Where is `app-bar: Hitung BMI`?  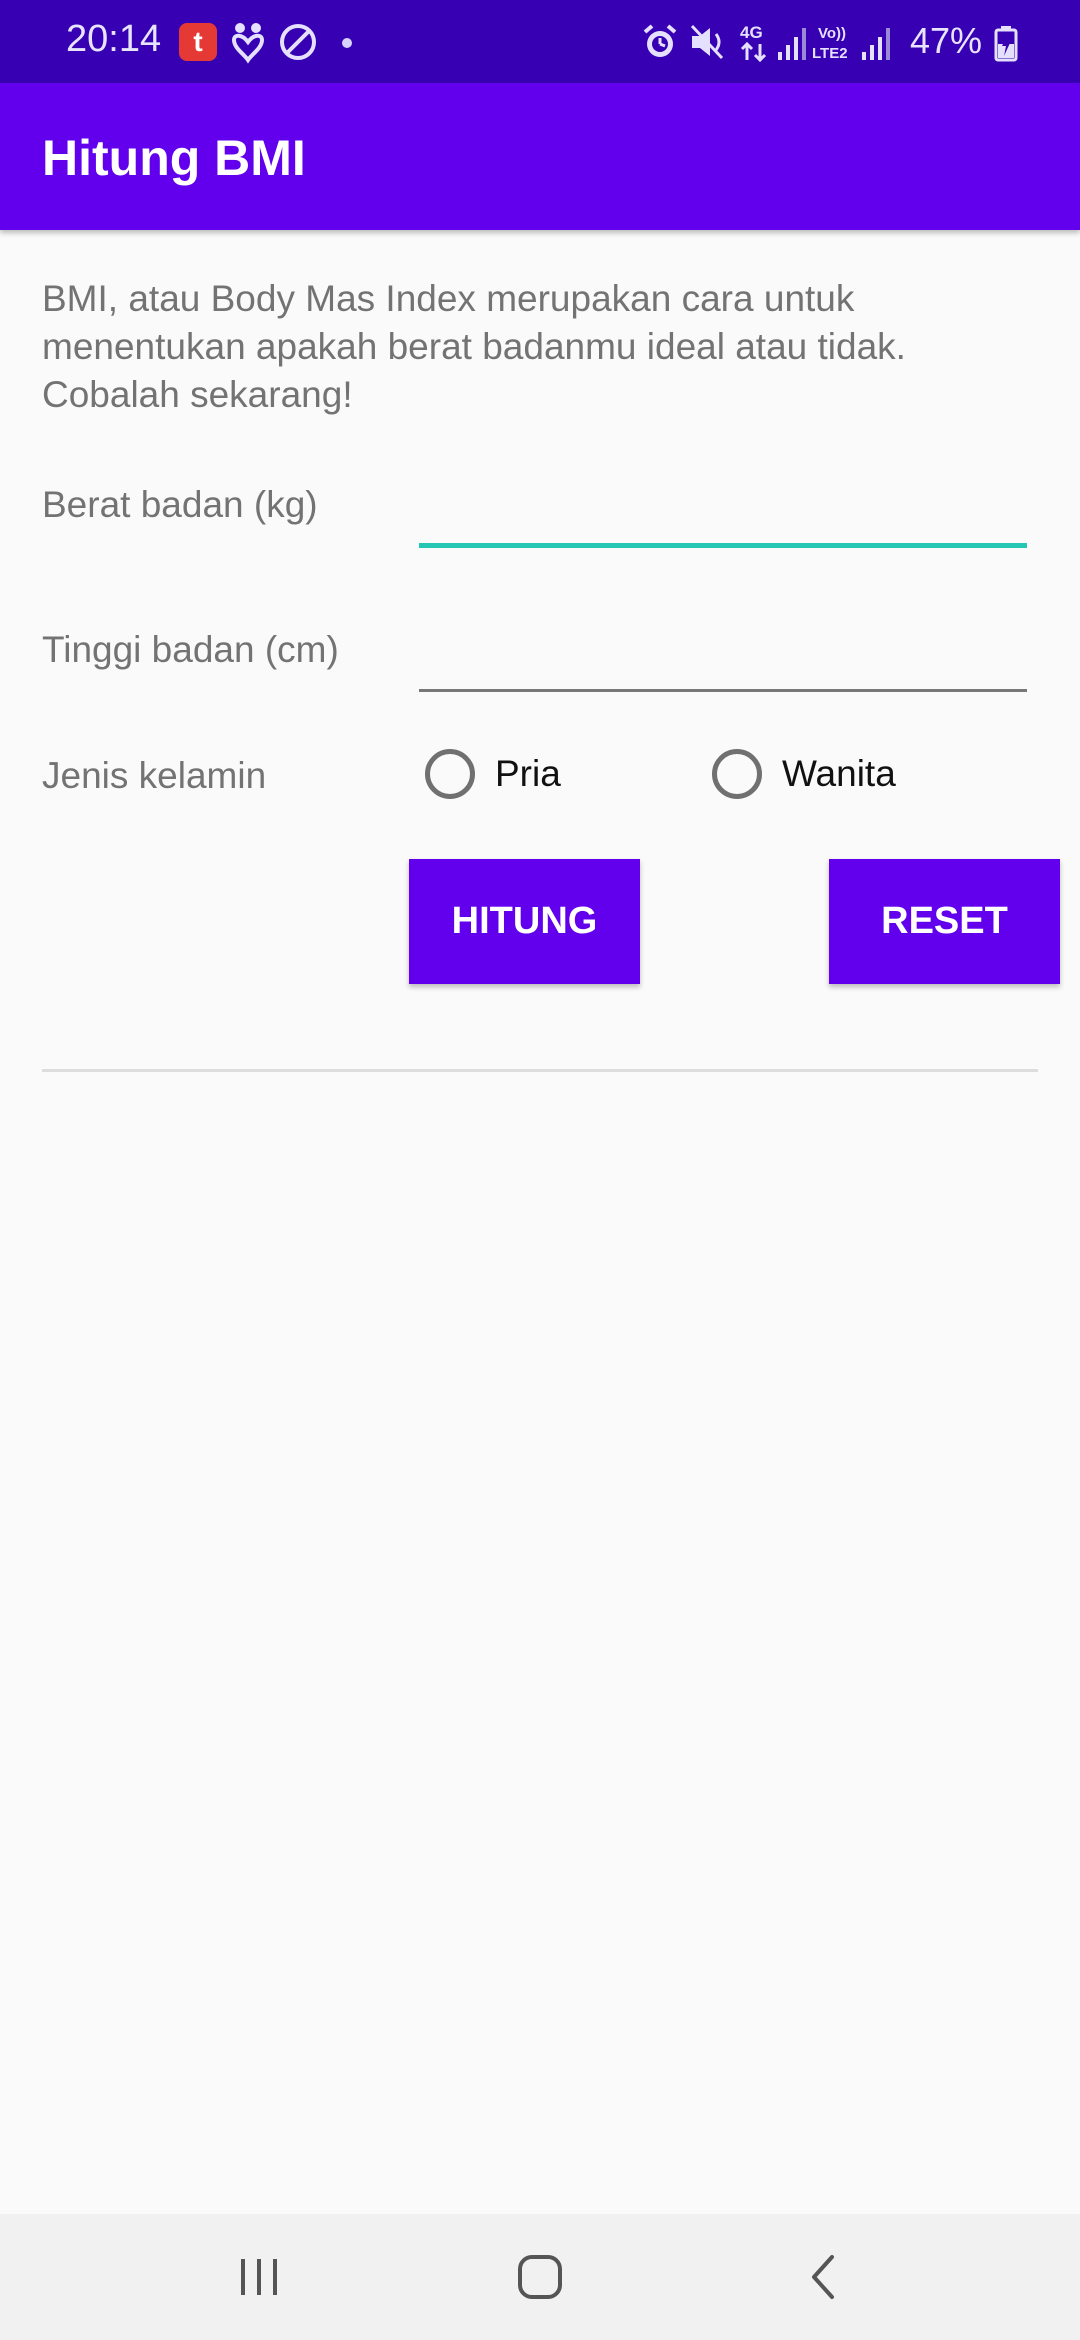
app-bar: Hitung BMI is located at coordinates (540, 156).